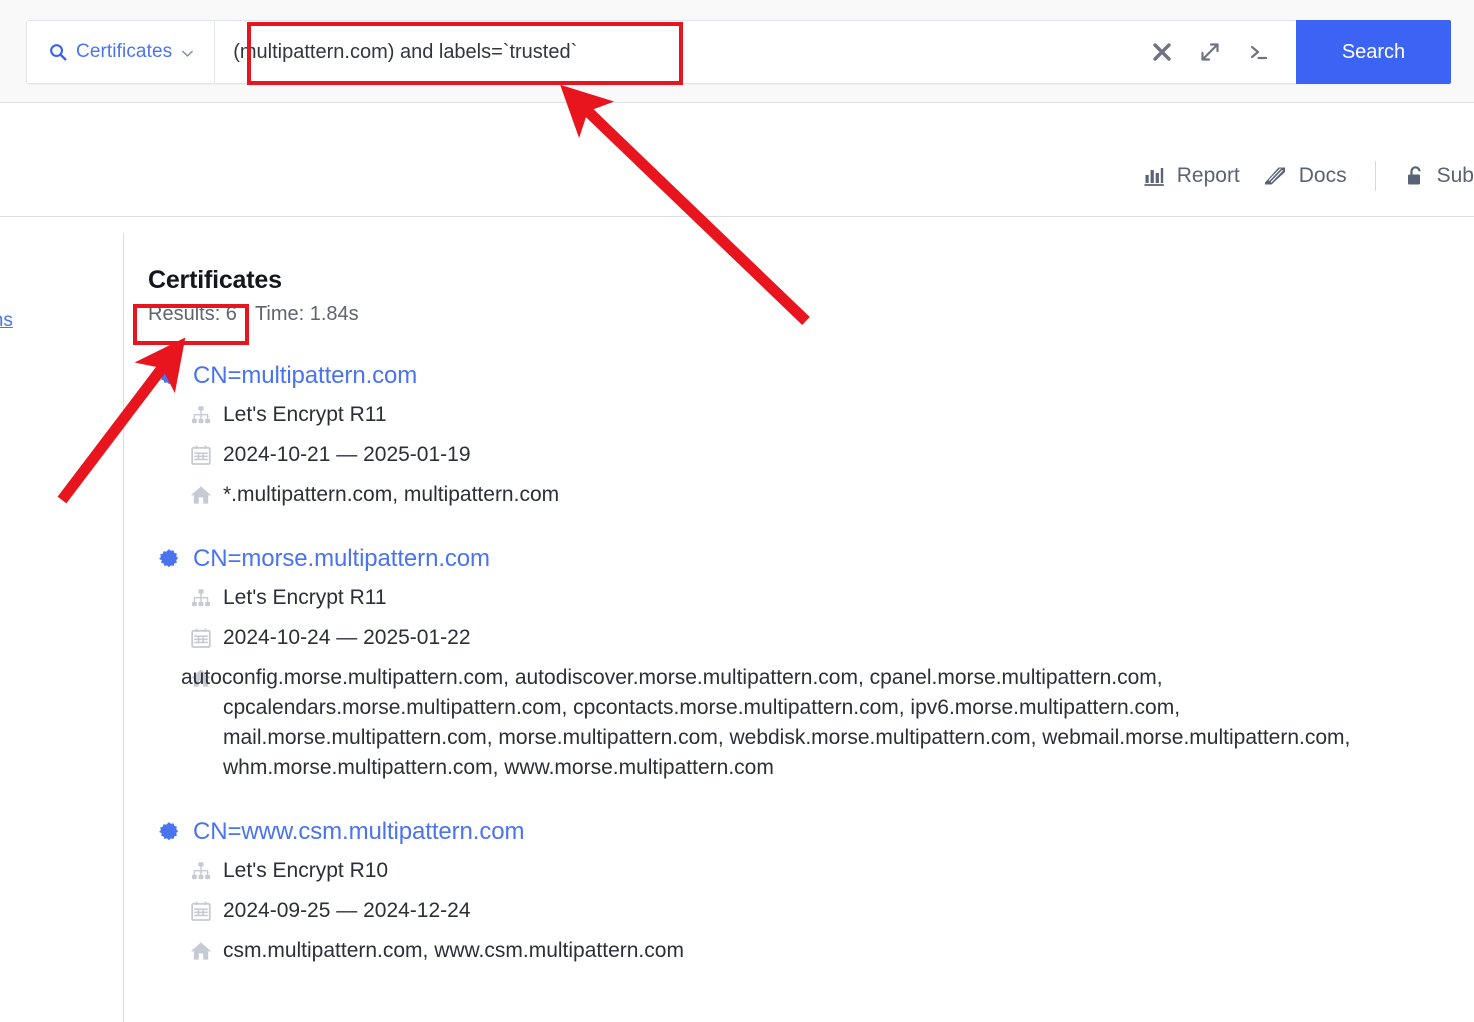 Image resolution: width=1474 pixels, height=1022 pixels. What do you see at coordinates (1375, 176) in the screenshot?
I see `toolbar-divider` at bounding box center [1375, 176].